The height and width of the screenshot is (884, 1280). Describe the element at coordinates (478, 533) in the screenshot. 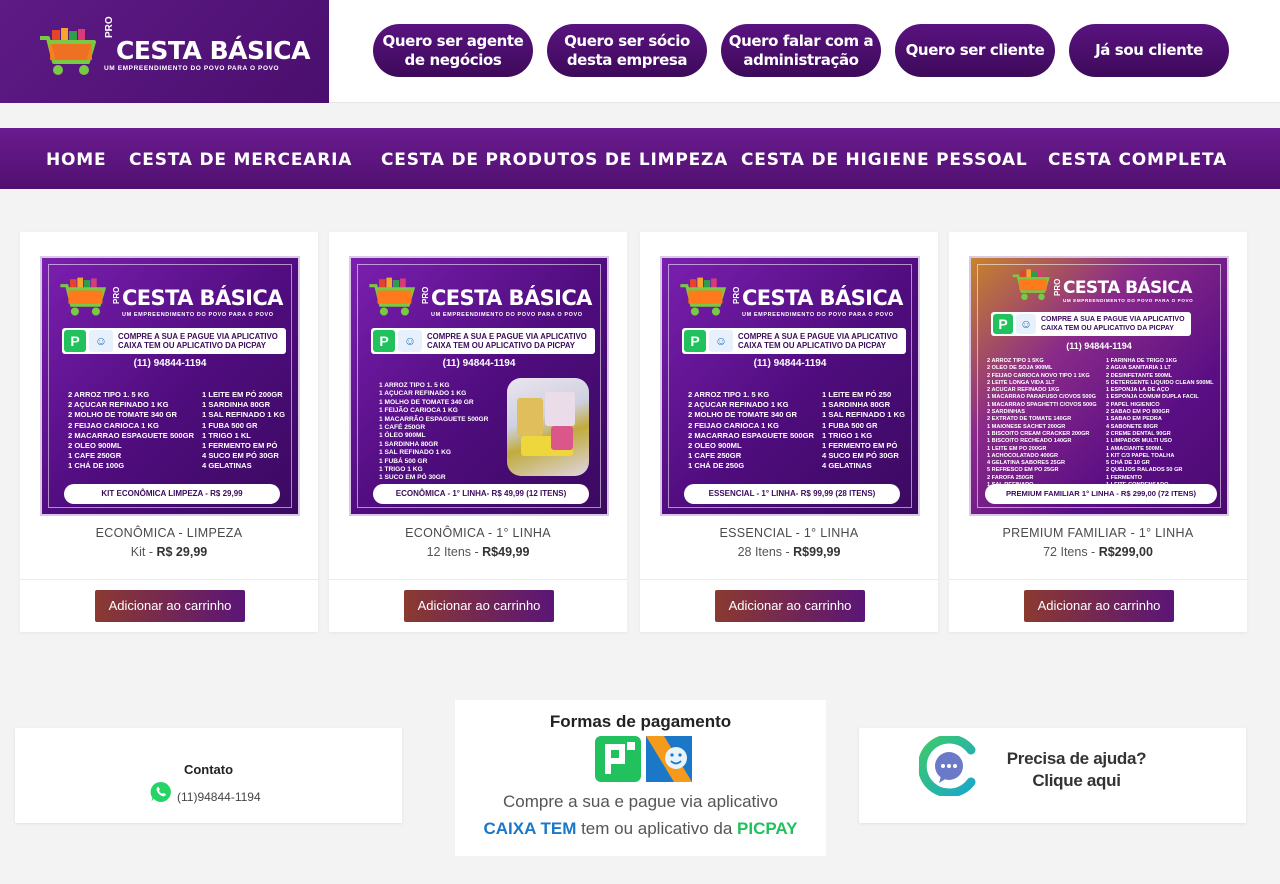

I see `product-name: ECONÔMICA - 1° LINHA` at that location.